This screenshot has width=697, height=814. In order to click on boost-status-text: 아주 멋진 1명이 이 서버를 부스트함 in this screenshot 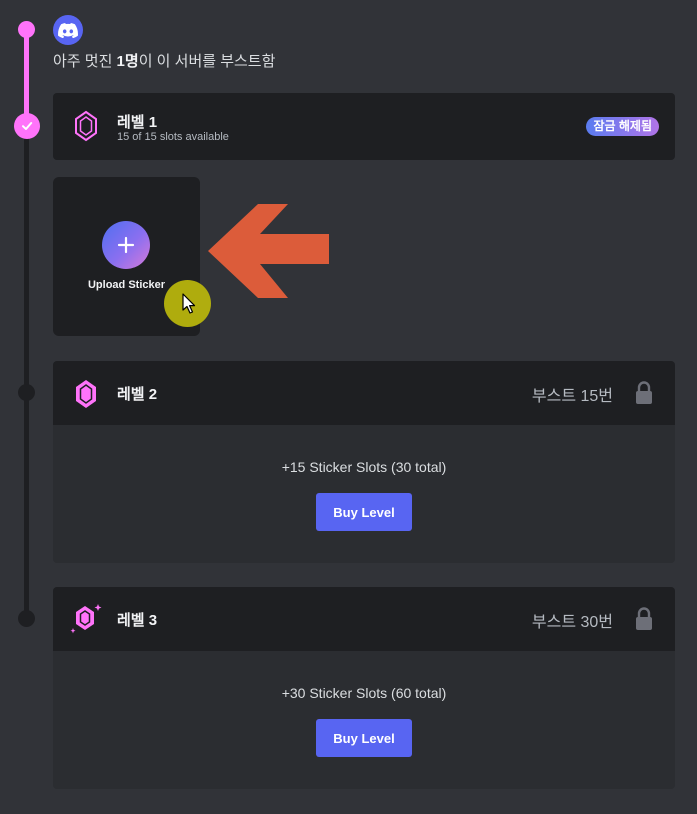, I will do `click(164, 60)`.